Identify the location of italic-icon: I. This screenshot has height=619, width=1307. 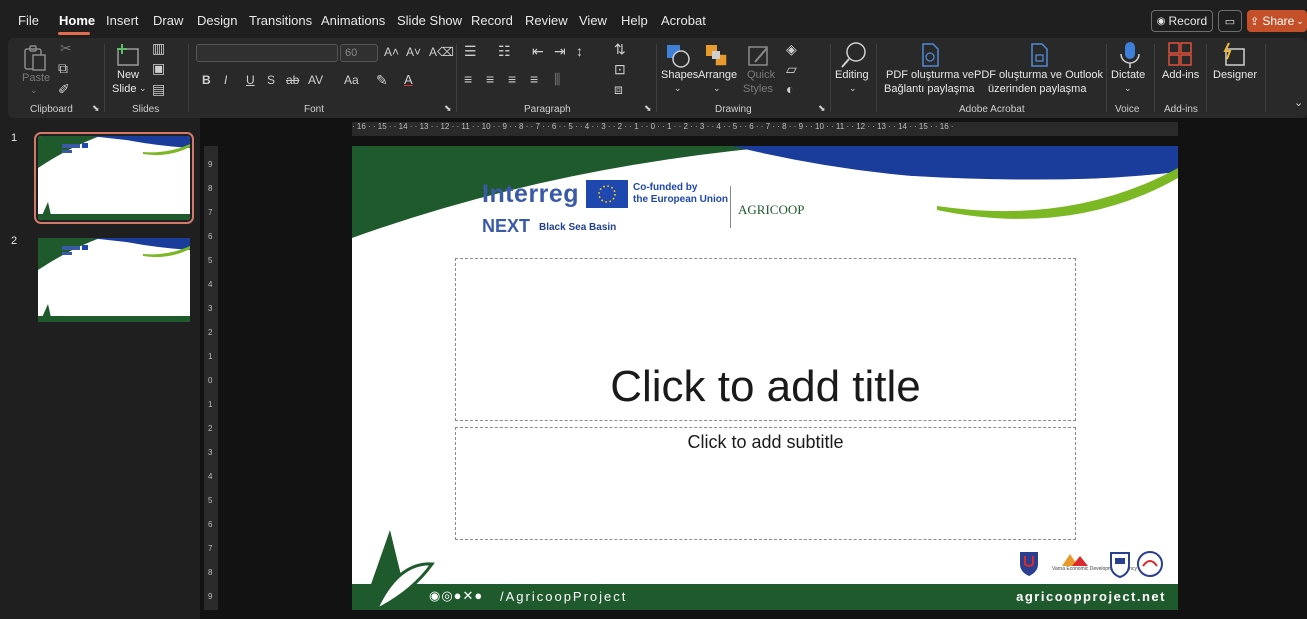
(225, 80).